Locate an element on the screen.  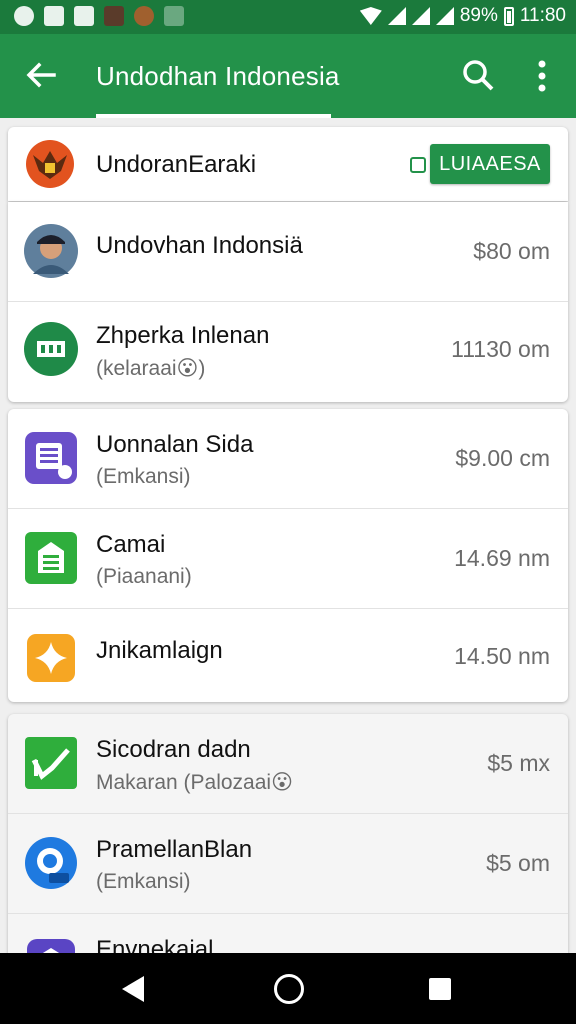
avatar-icon is located at coordinates (144, 16).